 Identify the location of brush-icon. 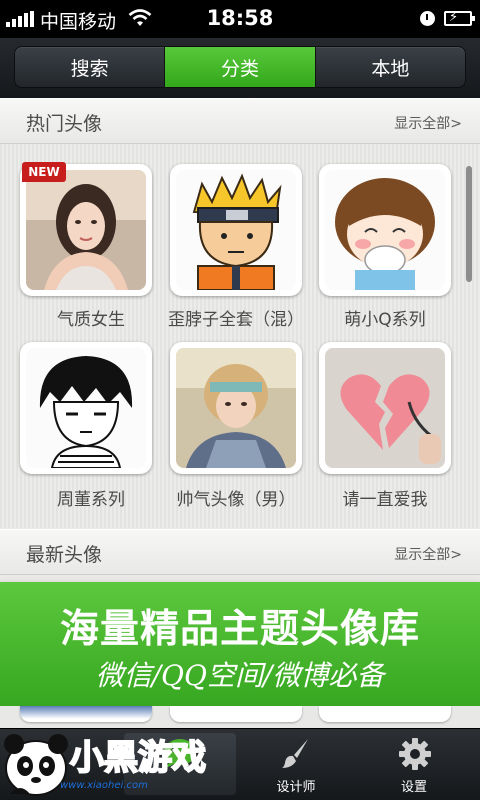
(295, 753).